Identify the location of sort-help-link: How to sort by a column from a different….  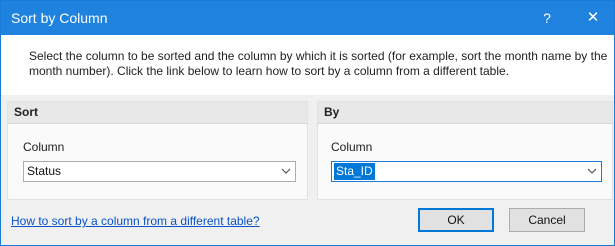
(135, 221).